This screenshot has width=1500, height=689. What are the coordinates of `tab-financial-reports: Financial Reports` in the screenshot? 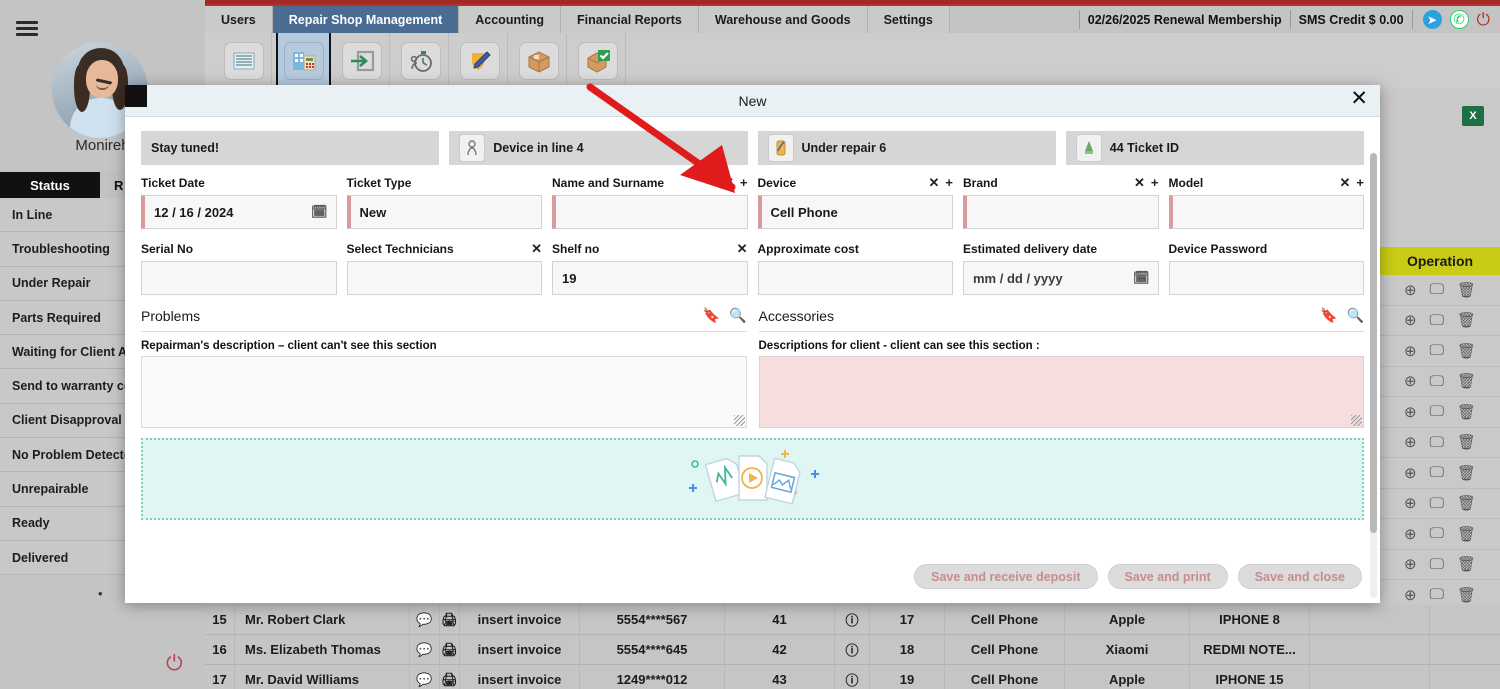 It's located at (630, 19).